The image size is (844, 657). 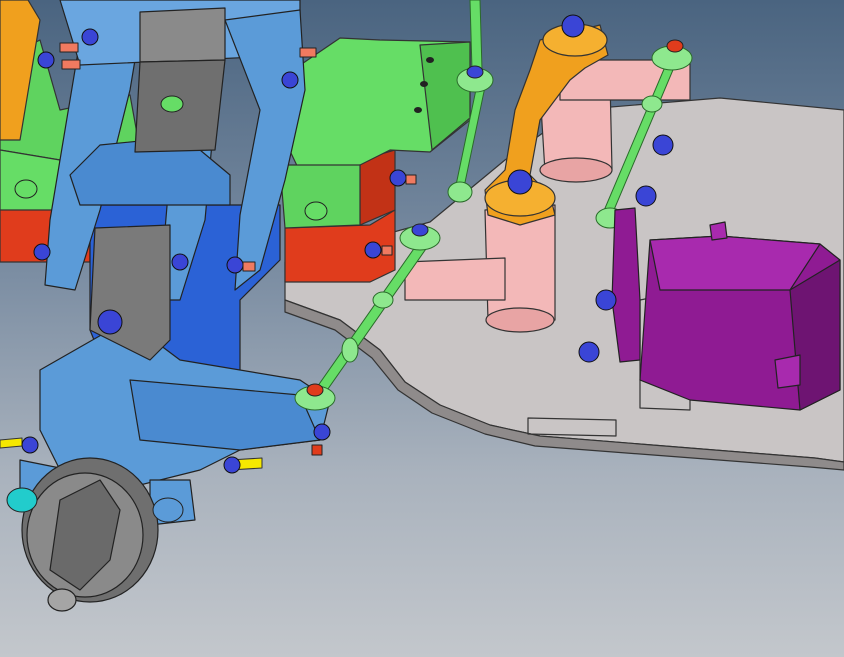 I want to click on servo, so click(x=740, y=316).